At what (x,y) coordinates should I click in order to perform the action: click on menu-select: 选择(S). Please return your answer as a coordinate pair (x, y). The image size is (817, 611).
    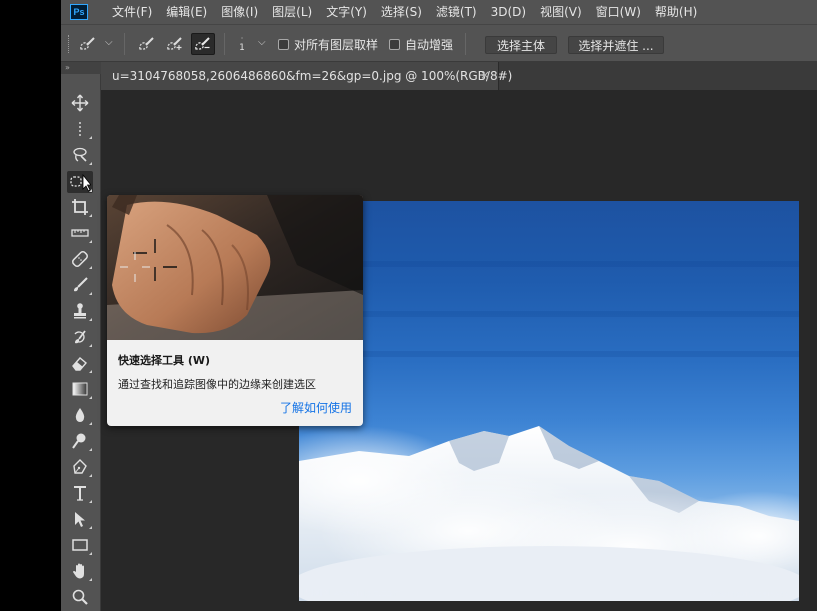
    Looking at the image, I should click on (401, 12).